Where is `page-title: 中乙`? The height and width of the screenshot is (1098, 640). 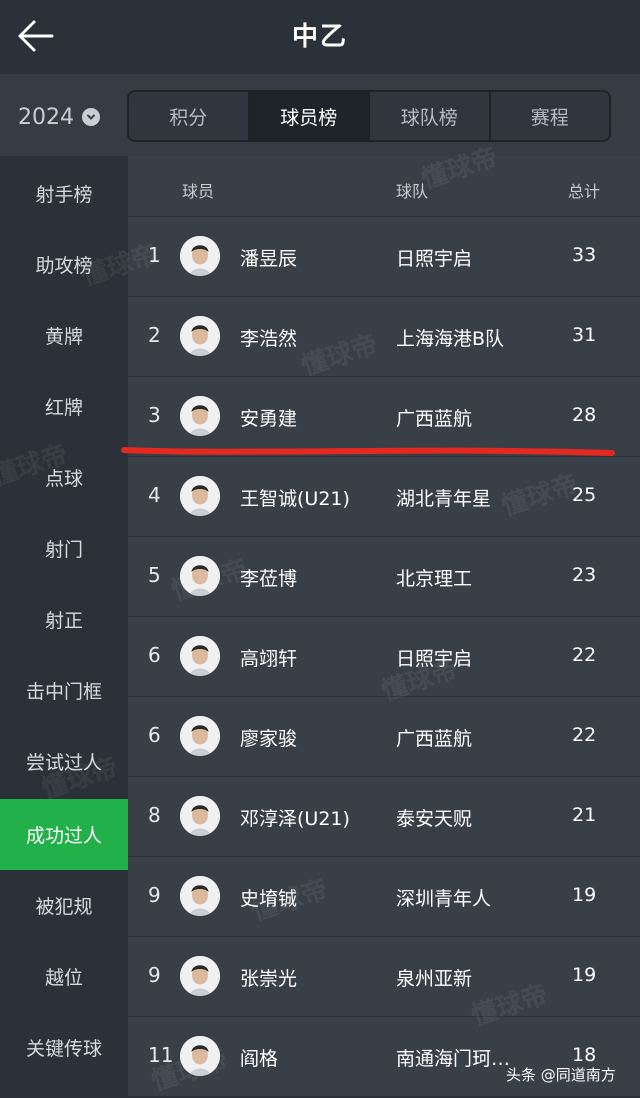
page-title: 中乙 is located at coordinates (319, 37).